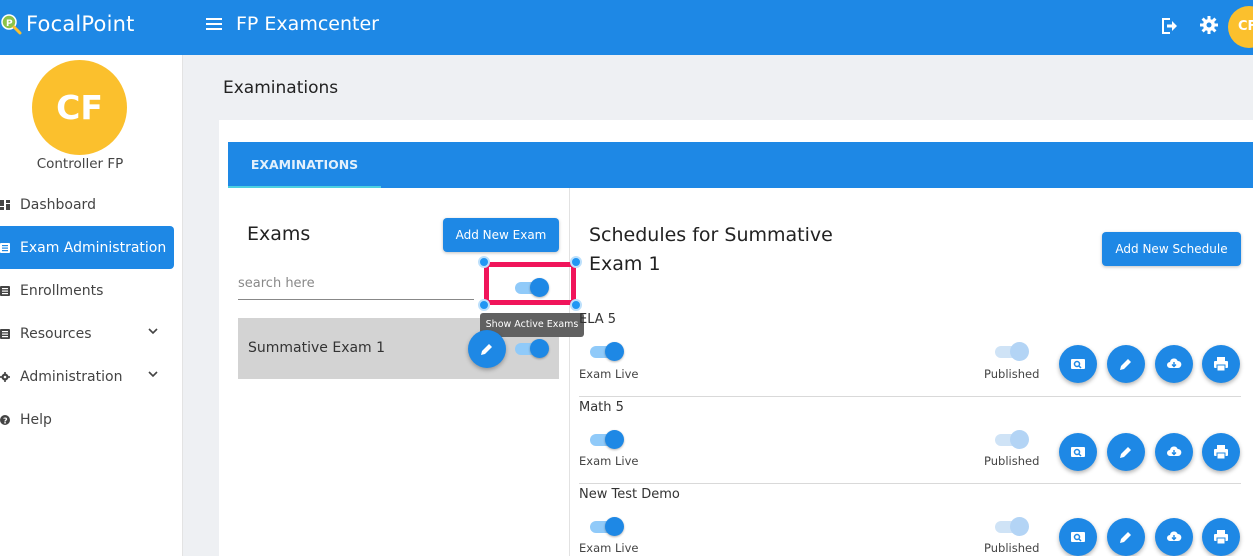  What do you see at coordinates (1171, 249) in the screenshot?
I see `add-new-schedule-button: Add New Schedule` at bounding box center [1171, 249].